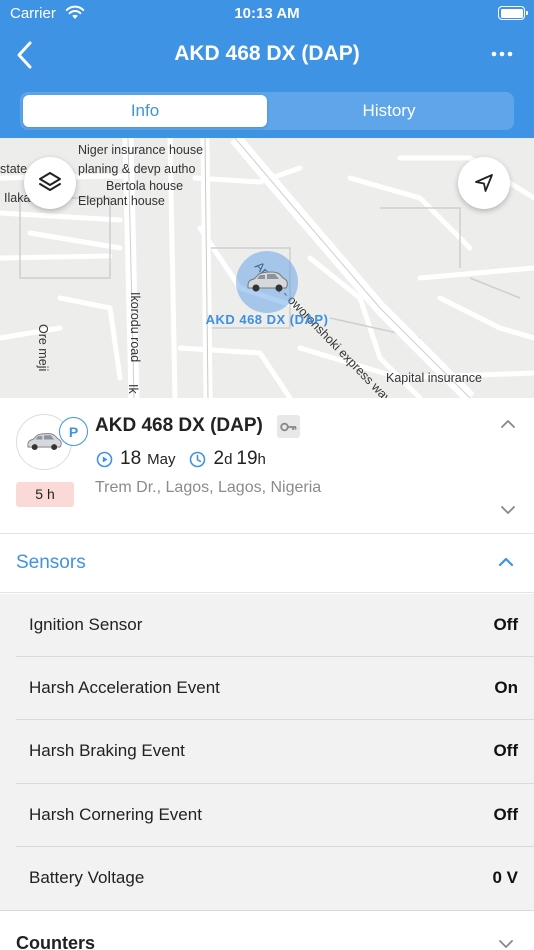 This screenshot has width=534, height=950. What do you see at coordinates (73, 431) in the screenshot?
I see `parked-status-badge: P` at bounding box center [73, 431].